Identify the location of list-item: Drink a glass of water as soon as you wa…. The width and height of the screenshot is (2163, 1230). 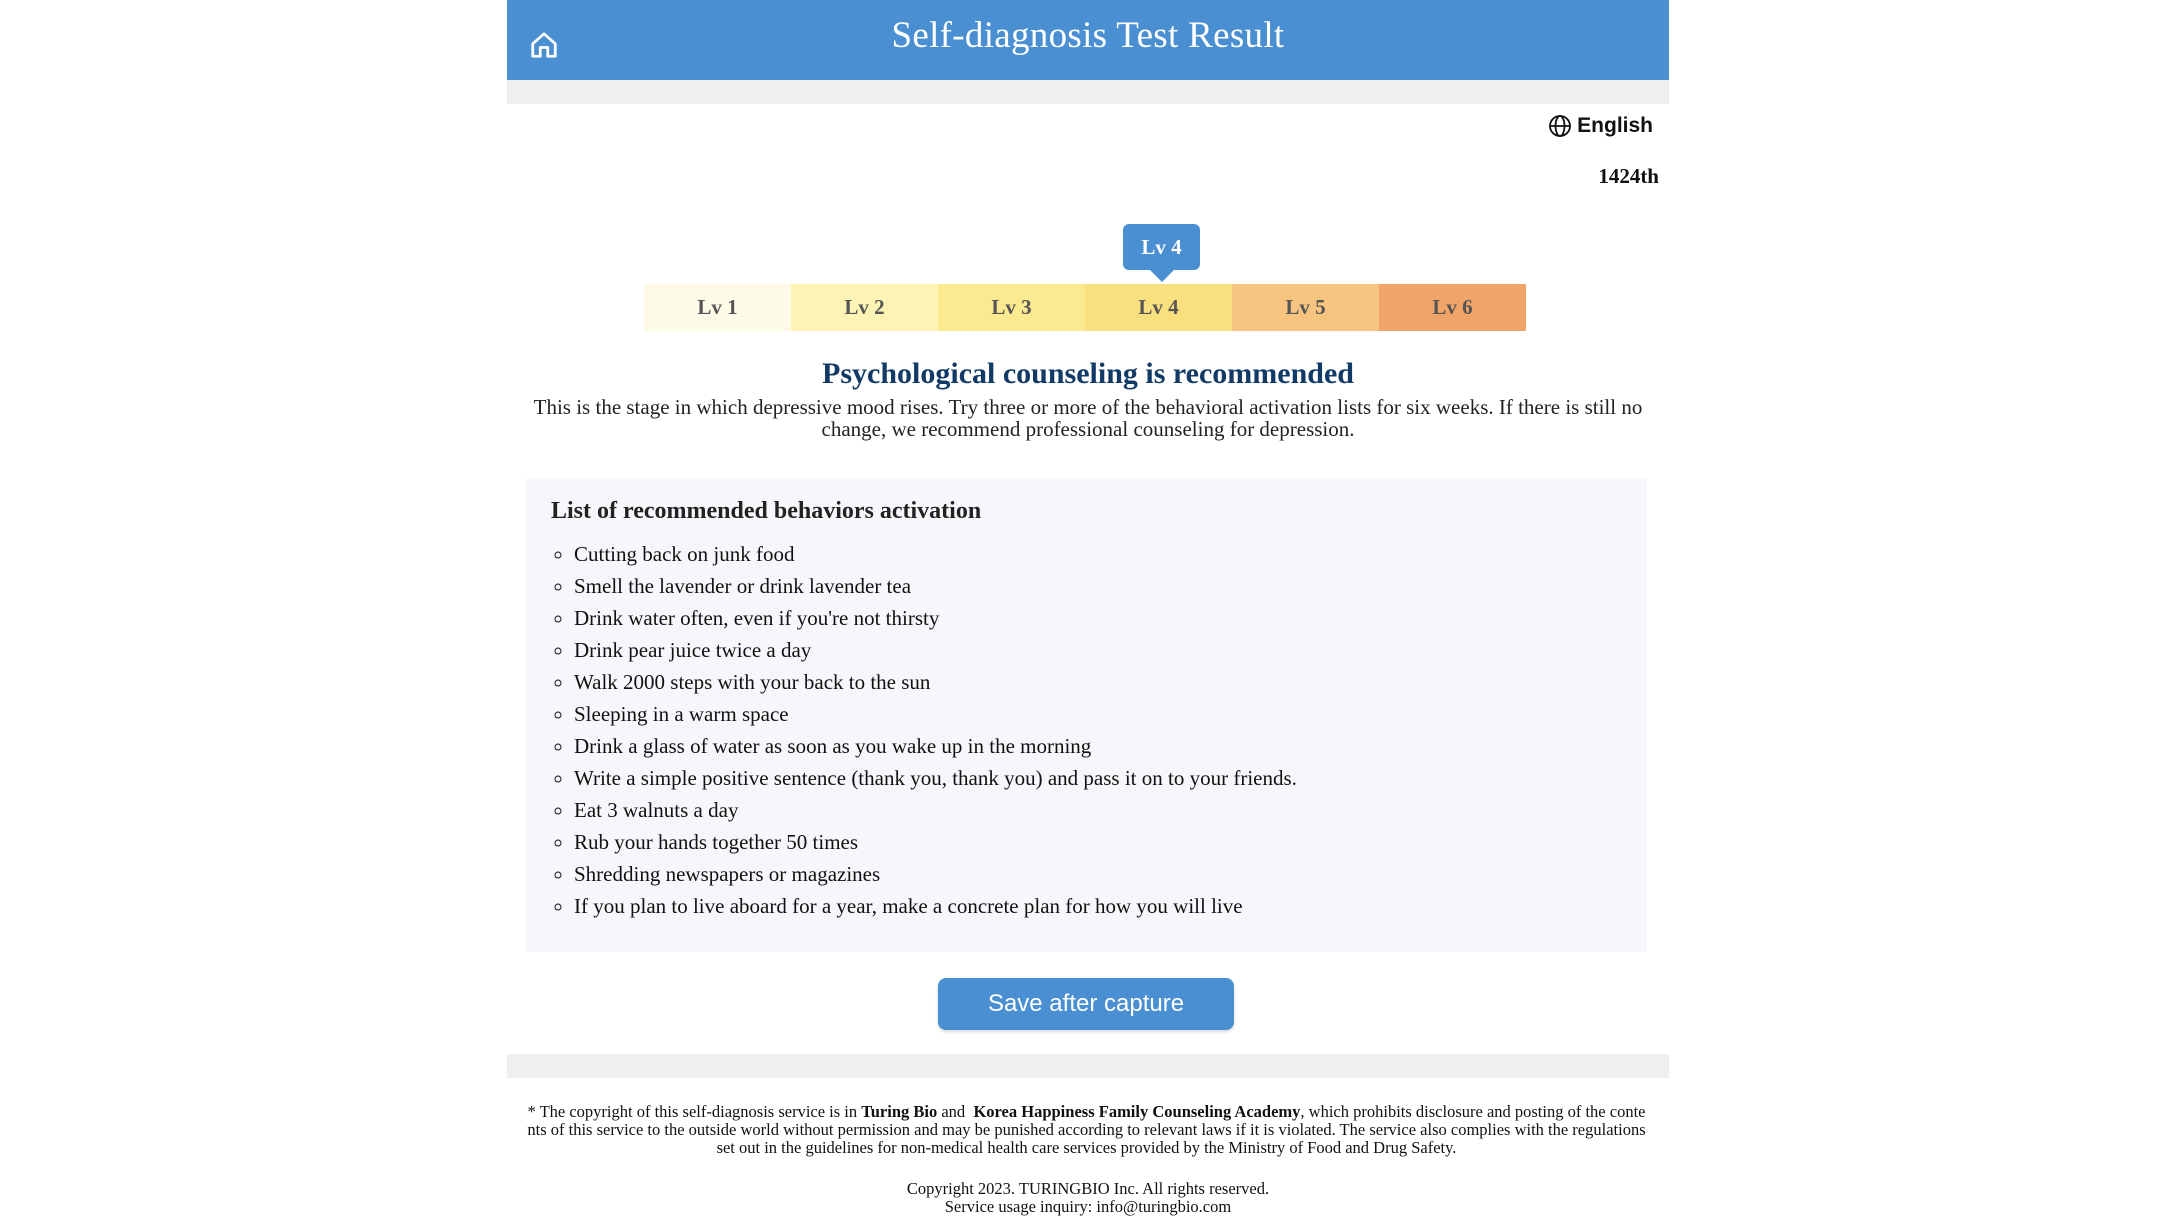
(935, 746).